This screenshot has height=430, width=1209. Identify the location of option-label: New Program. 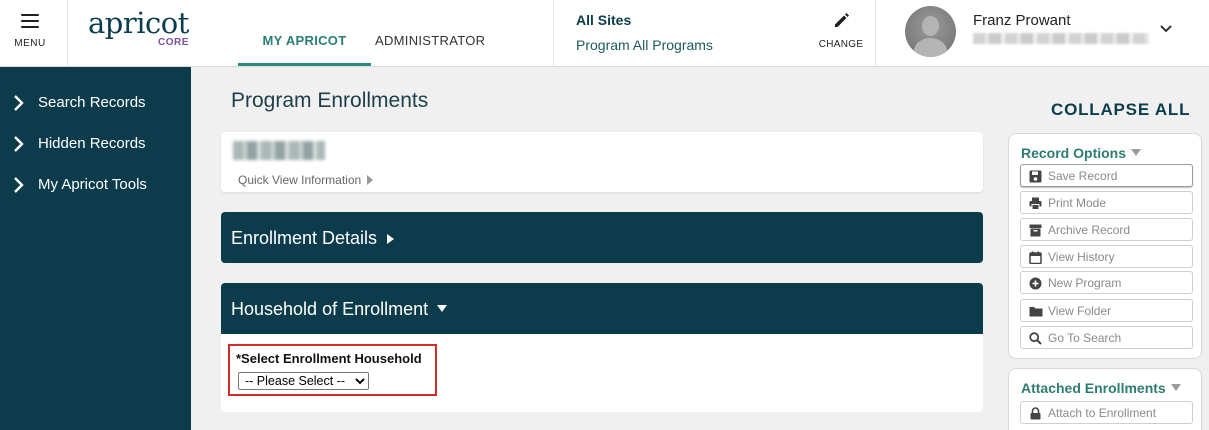
(1085, 283).